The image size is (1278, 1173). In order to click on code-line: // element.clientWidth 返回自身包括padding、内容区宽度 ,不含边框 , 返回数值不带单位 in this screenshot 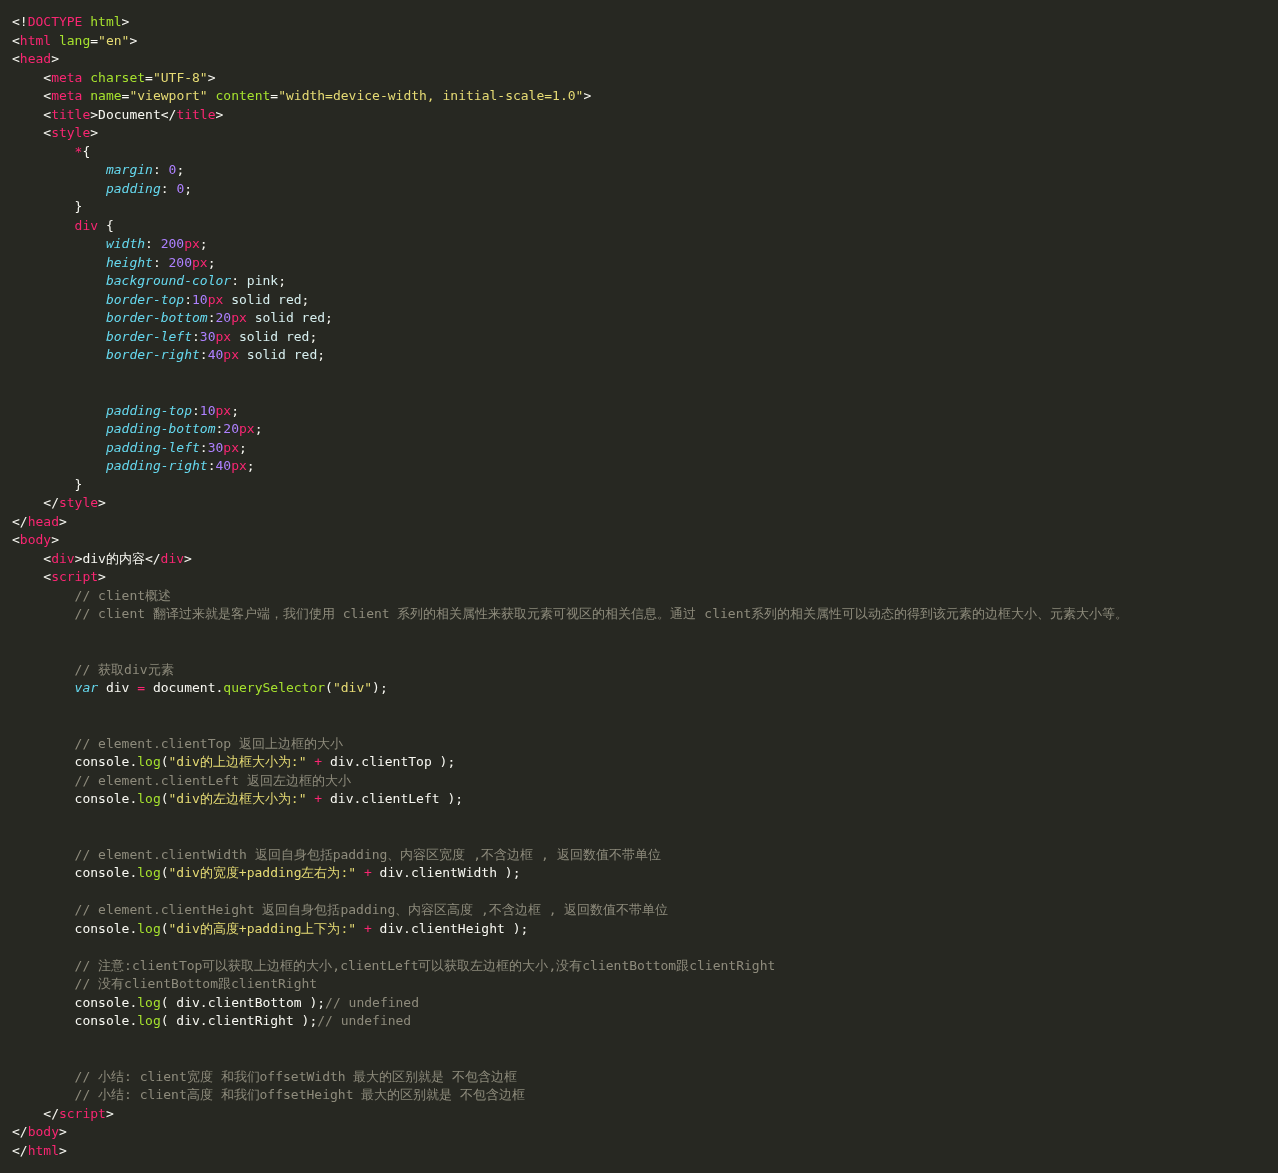, I will do `click(367, 854)`.